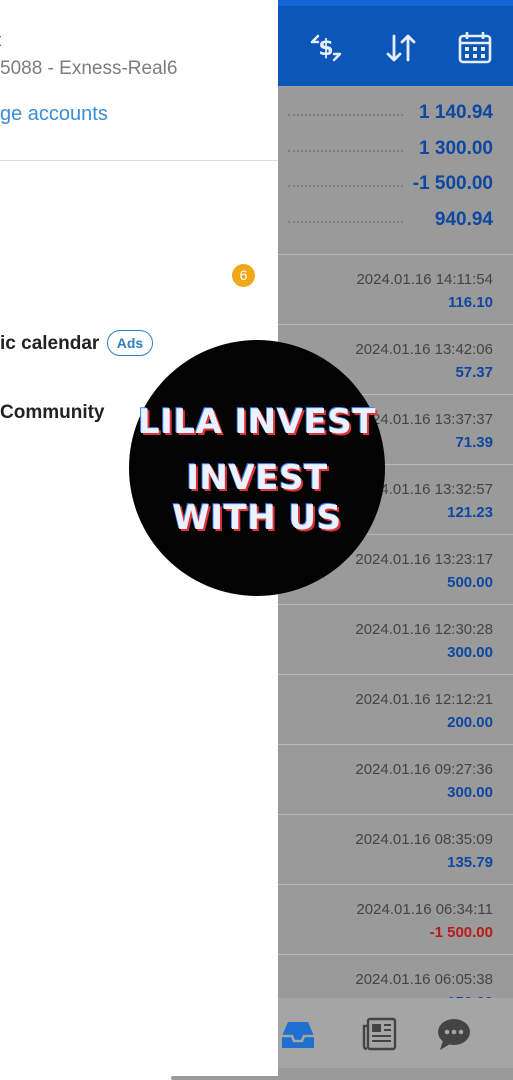  What do you see at coordinates (470, 862) in the screenshot?
I see `deal-amount: 135.79` at bounding box center [470, 862].